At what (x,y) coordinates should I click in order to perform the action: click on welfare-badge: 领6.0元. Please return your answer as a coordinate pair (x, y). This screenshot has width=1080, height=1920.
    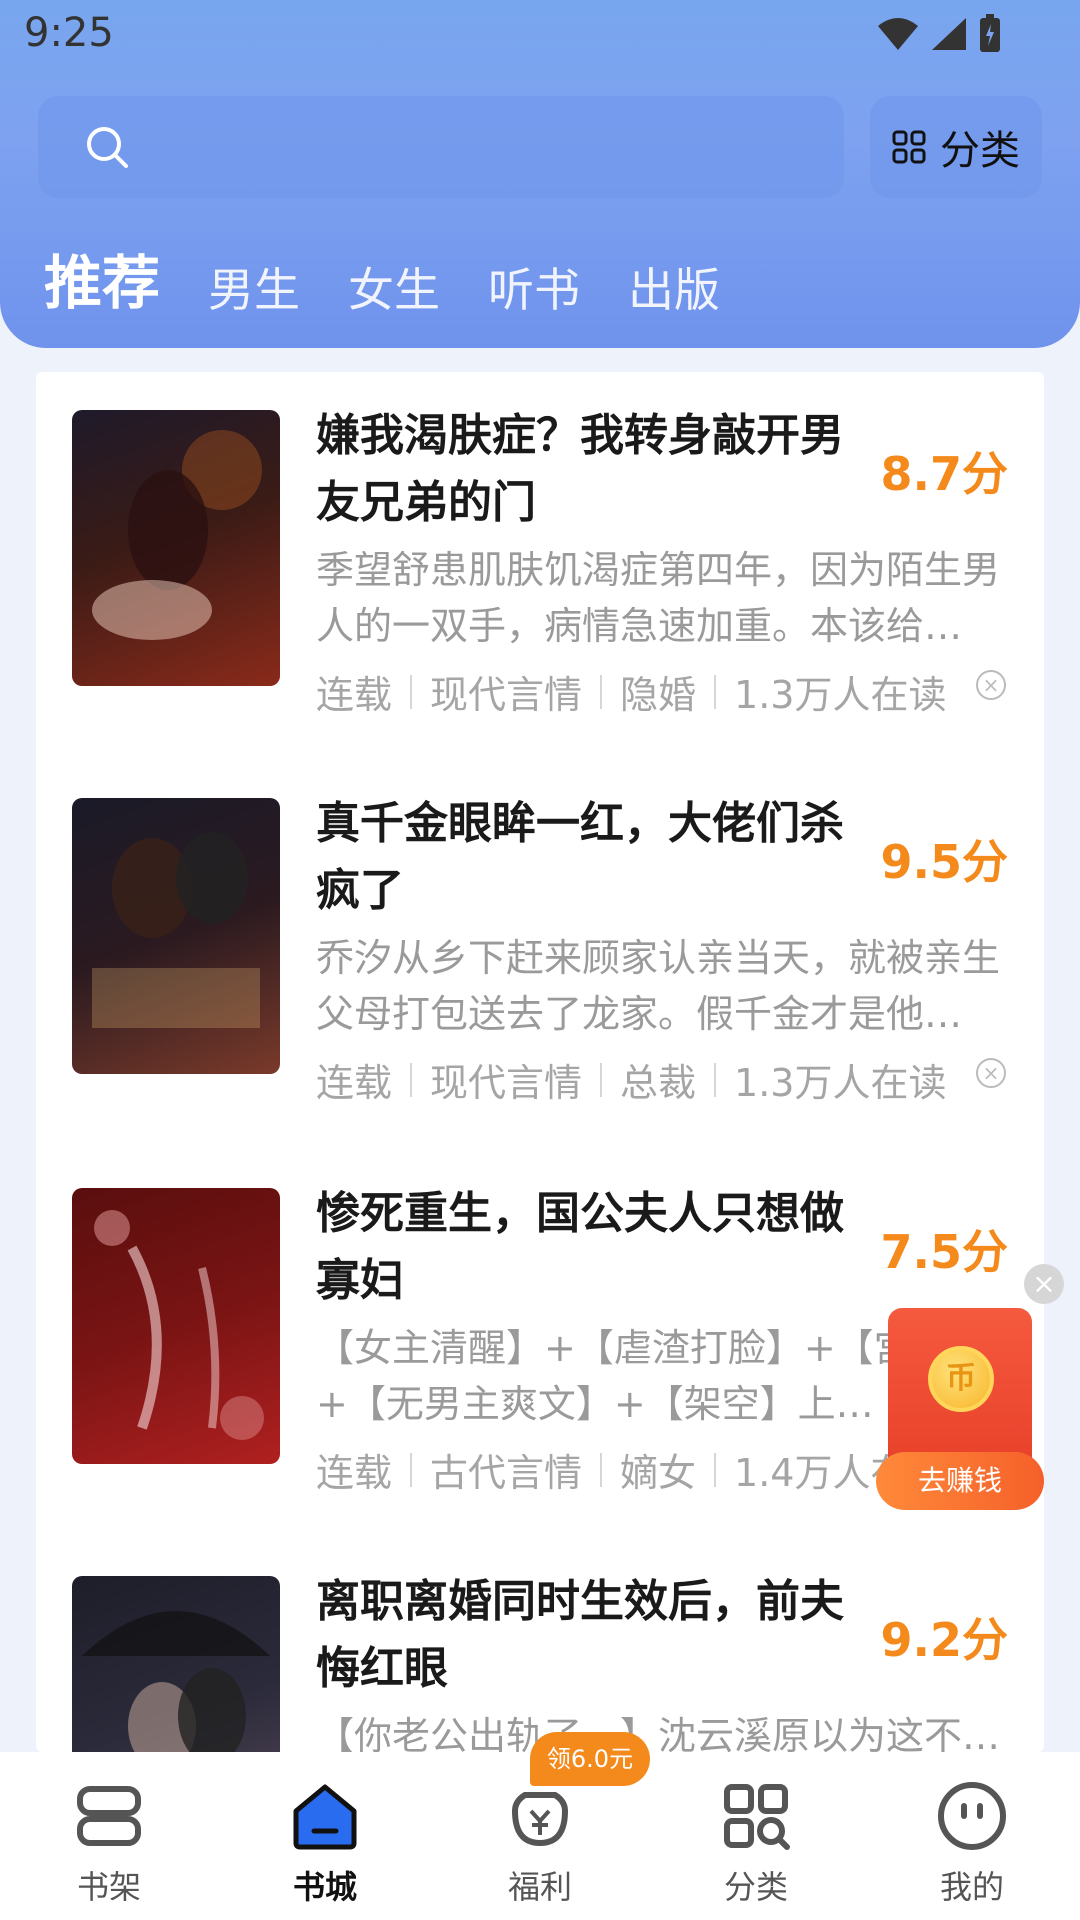
    Looking at the image, I should click on (590, 1759).